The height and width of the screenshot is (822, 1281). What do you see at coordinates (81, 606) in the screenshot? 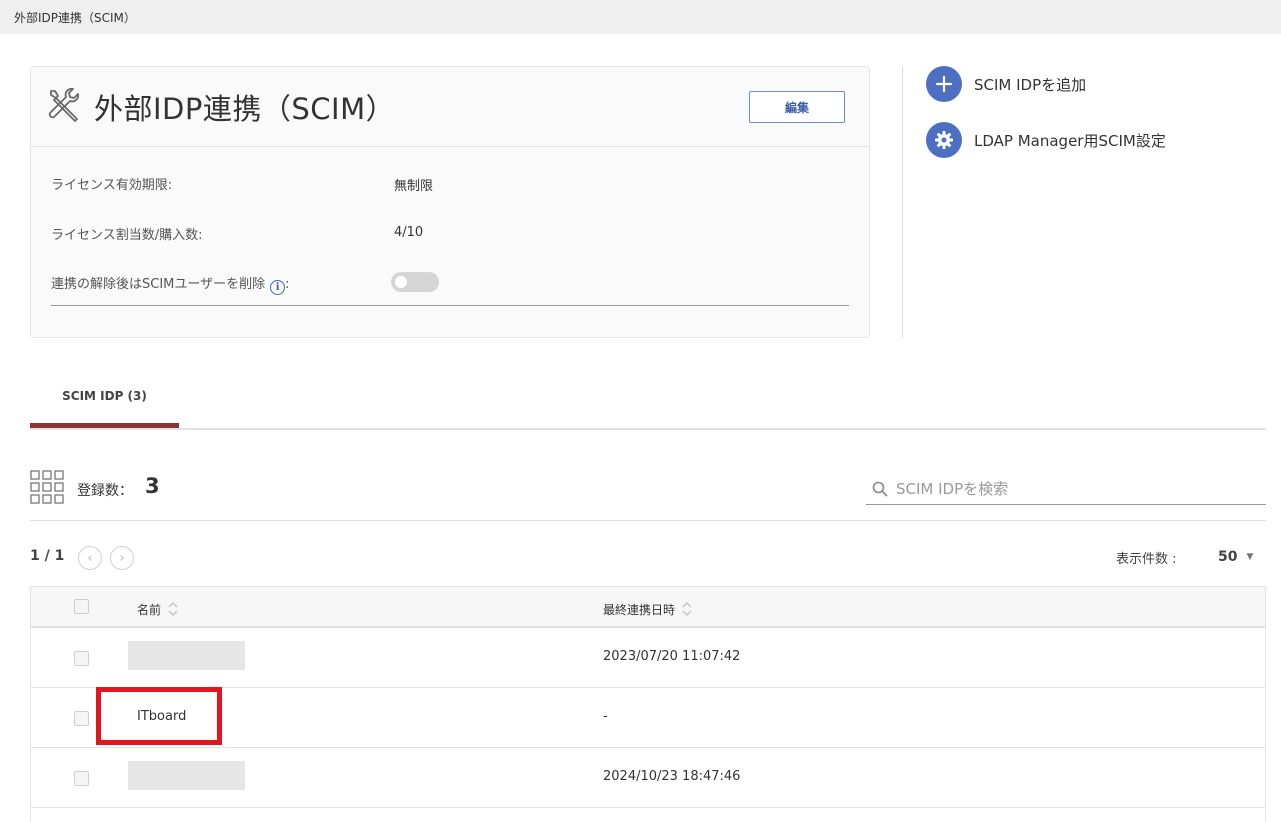
I see `select-all-checkbox` at bounding box center [81, 606].